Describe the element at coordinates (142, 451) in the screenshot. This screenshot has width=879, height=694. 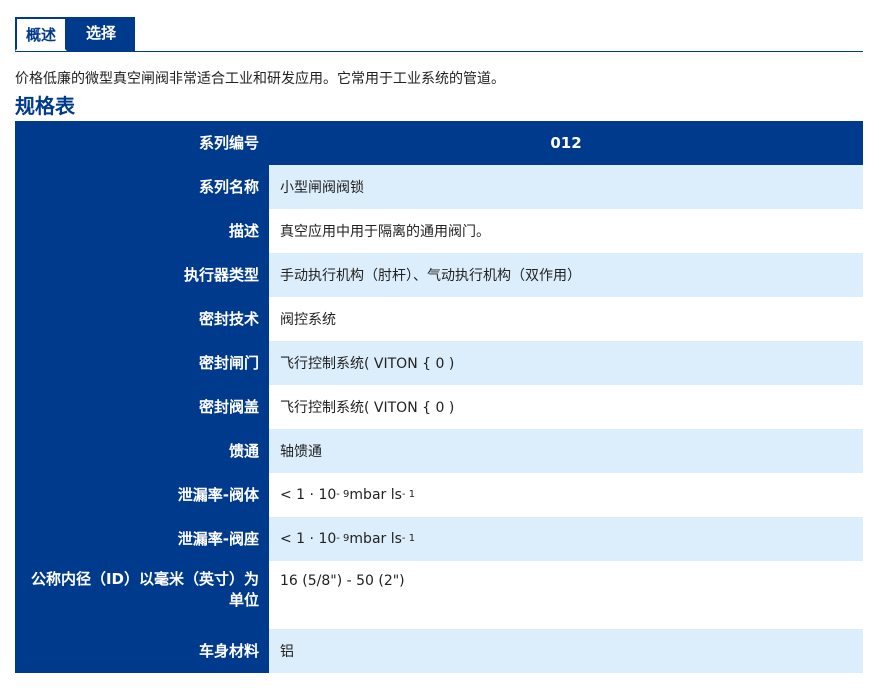
I see `spec-key: 馈通` at that location.